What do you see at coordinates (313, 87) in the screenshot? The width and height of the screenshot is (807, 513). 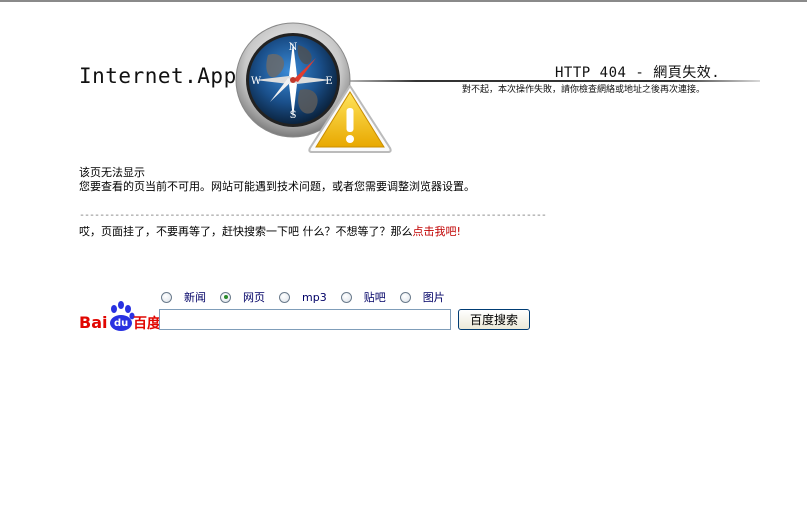 I see `compass-warning-logo: N S W E` at bounding box center [313, 87].